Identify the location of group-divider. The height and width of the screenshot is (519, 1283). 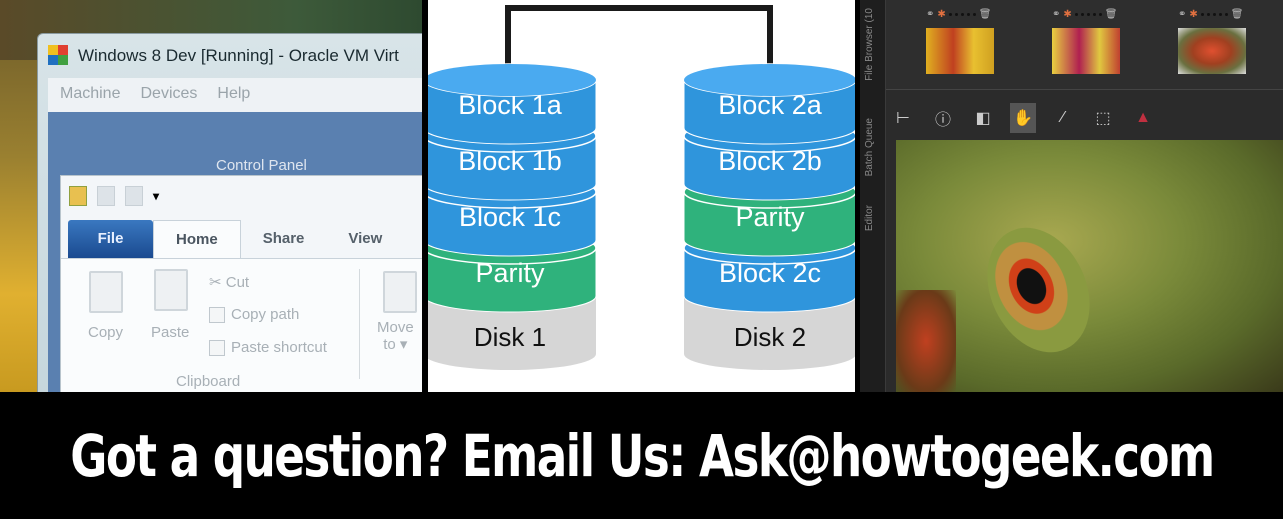
(359, 324).